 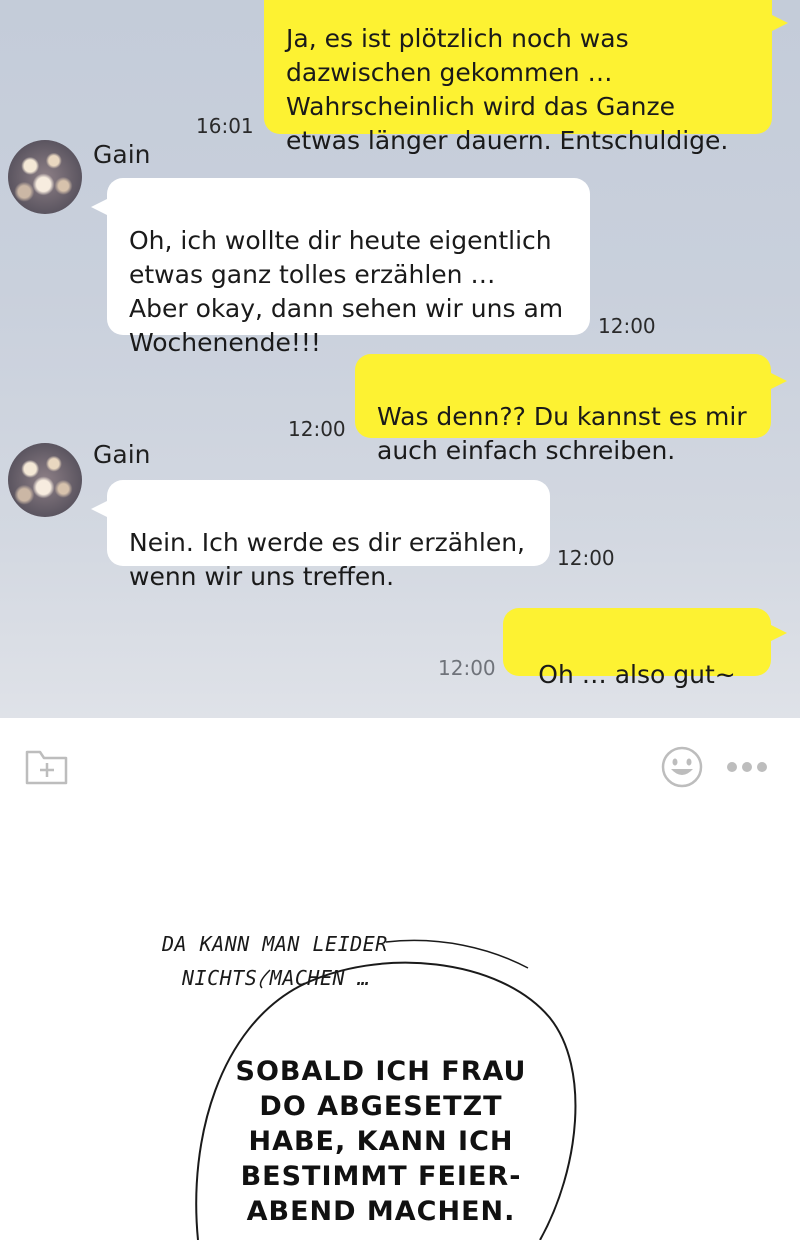 I want to click on add-file-icon, so click(x=47, y=766).